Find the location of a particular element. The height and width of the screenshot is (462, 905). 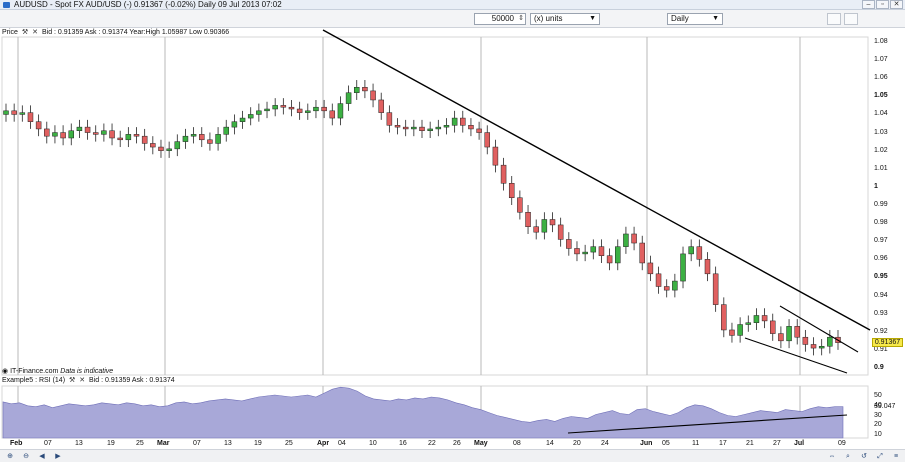

zoom-in-icon: ⊕ is located at coordinates (10, 456).